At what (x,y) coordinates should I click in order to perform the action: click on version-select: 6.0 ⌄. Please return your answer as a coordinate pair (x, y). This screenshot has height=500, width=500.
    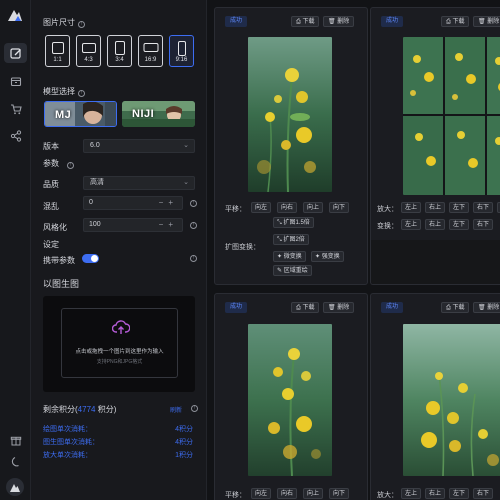
    Looking at the image, I should click on (139, 146).